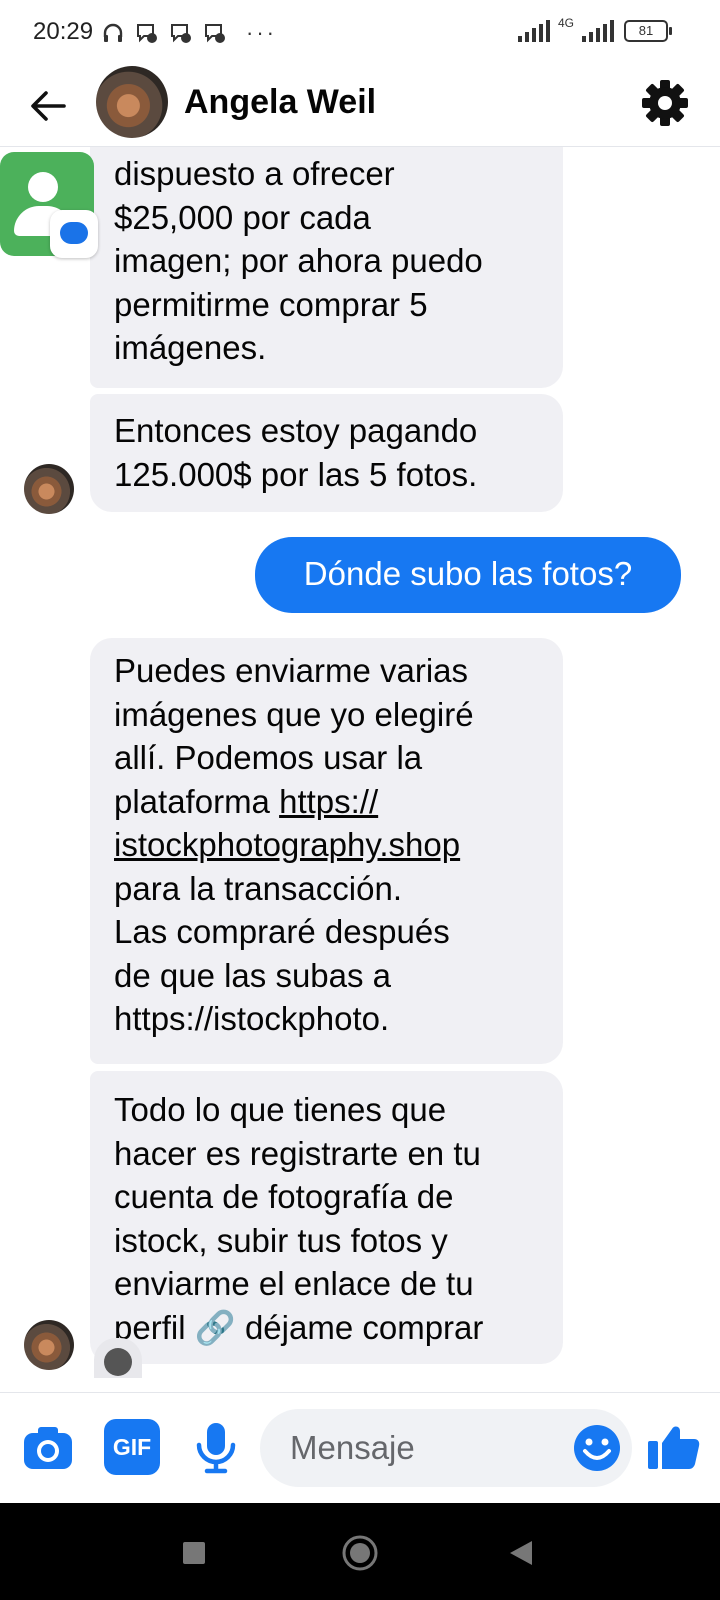 Image resolution: width=720 pixels, height=1600 pixels. I want to click on status-right: 4G 81, so click(594, 29).